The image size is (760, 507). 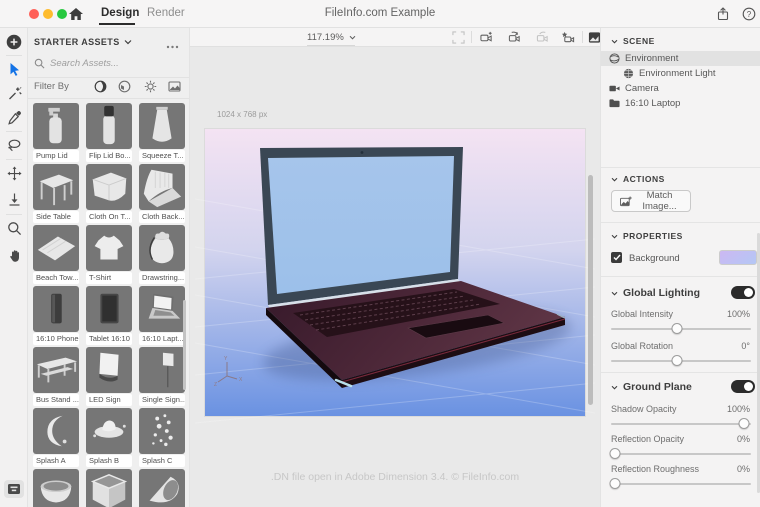 What do you see at coordinates (680, 73) in the screenshot?
I see `scene-item-environment-light: Environment Light` at bounding box center [680, 73].